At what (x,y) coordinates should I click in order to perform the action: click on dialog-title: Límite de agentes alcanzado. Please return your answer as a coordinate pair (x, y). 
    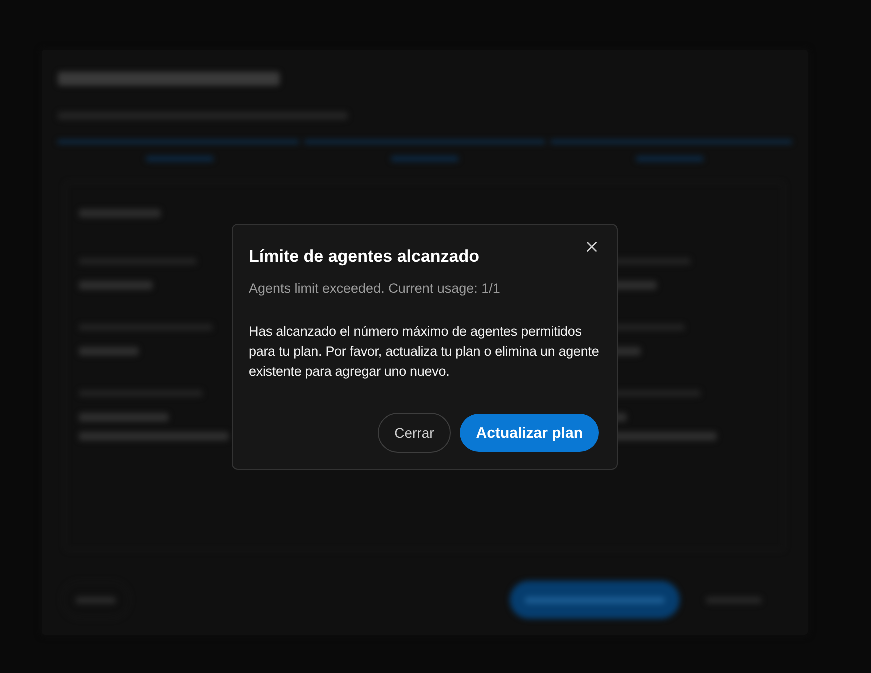
    Looking at the image, I should click on (365, 257).